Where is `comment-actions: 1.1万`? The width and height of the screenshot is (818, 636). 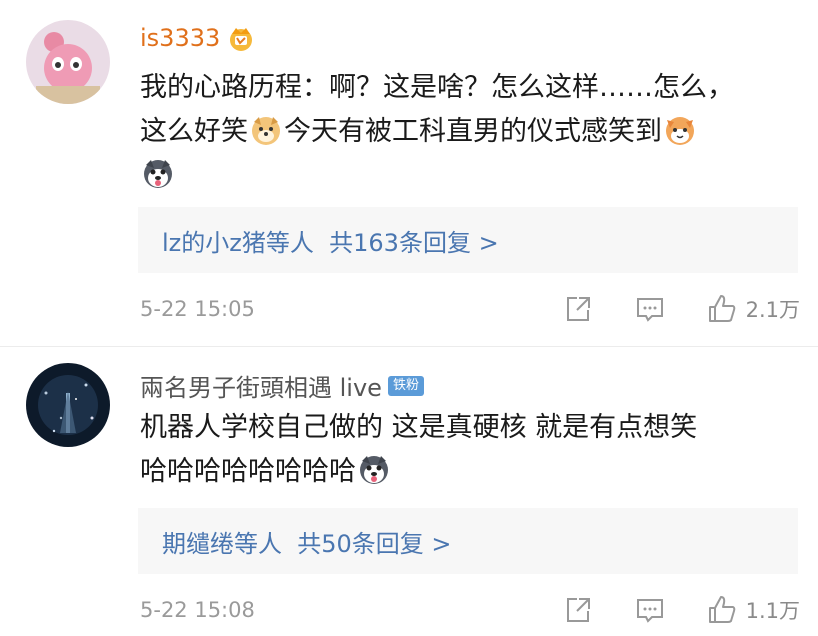 comment-actions: 1.1万 is located at coordinates (681, 610).